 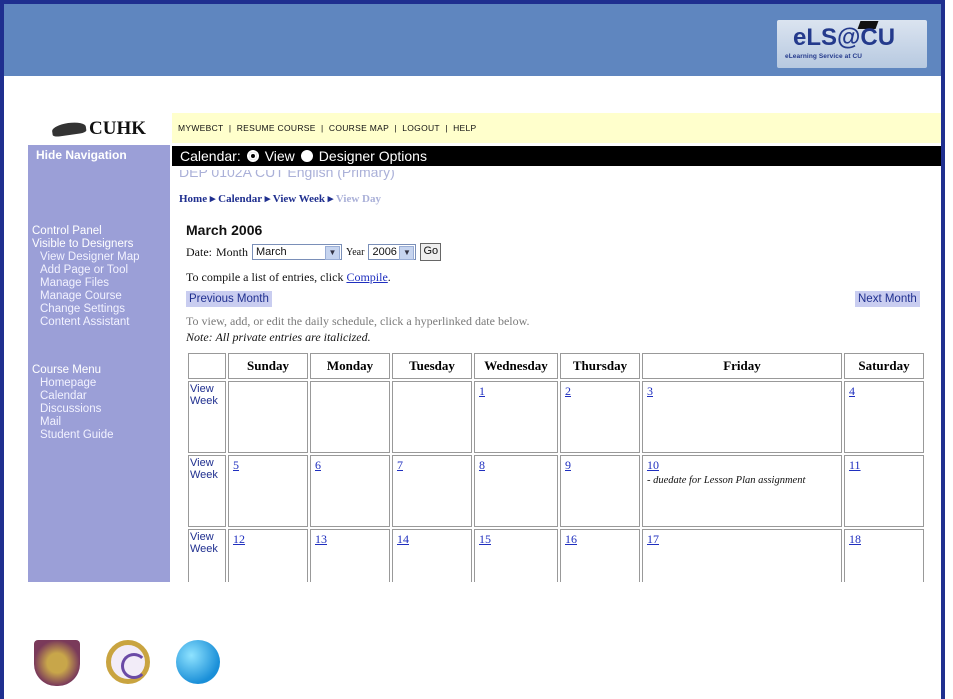 What do you see at coordinates (421, 128) in the screenshot?
I see `nav-logout: LOGOUT` at bounding box center [421, 128].